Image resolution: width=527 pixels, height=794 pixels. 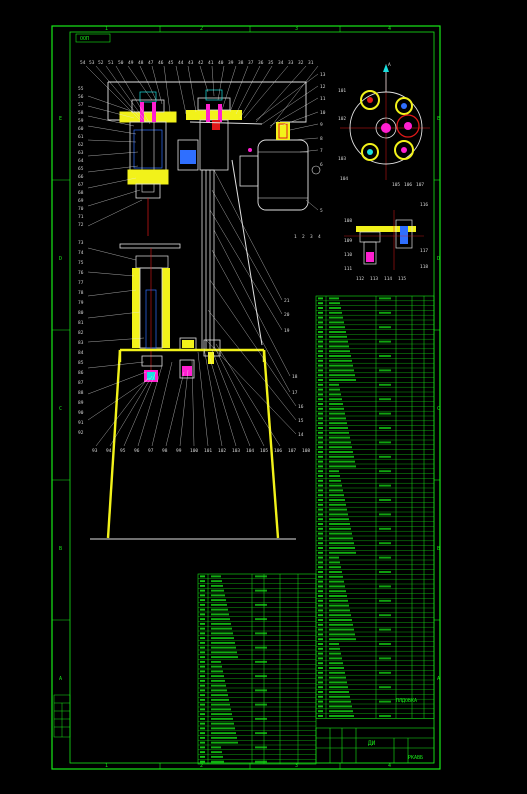 What do you see at coordinates (408, 185) in the screenshot?
I see `svg-text: 106` at bounding box center [408, 185].